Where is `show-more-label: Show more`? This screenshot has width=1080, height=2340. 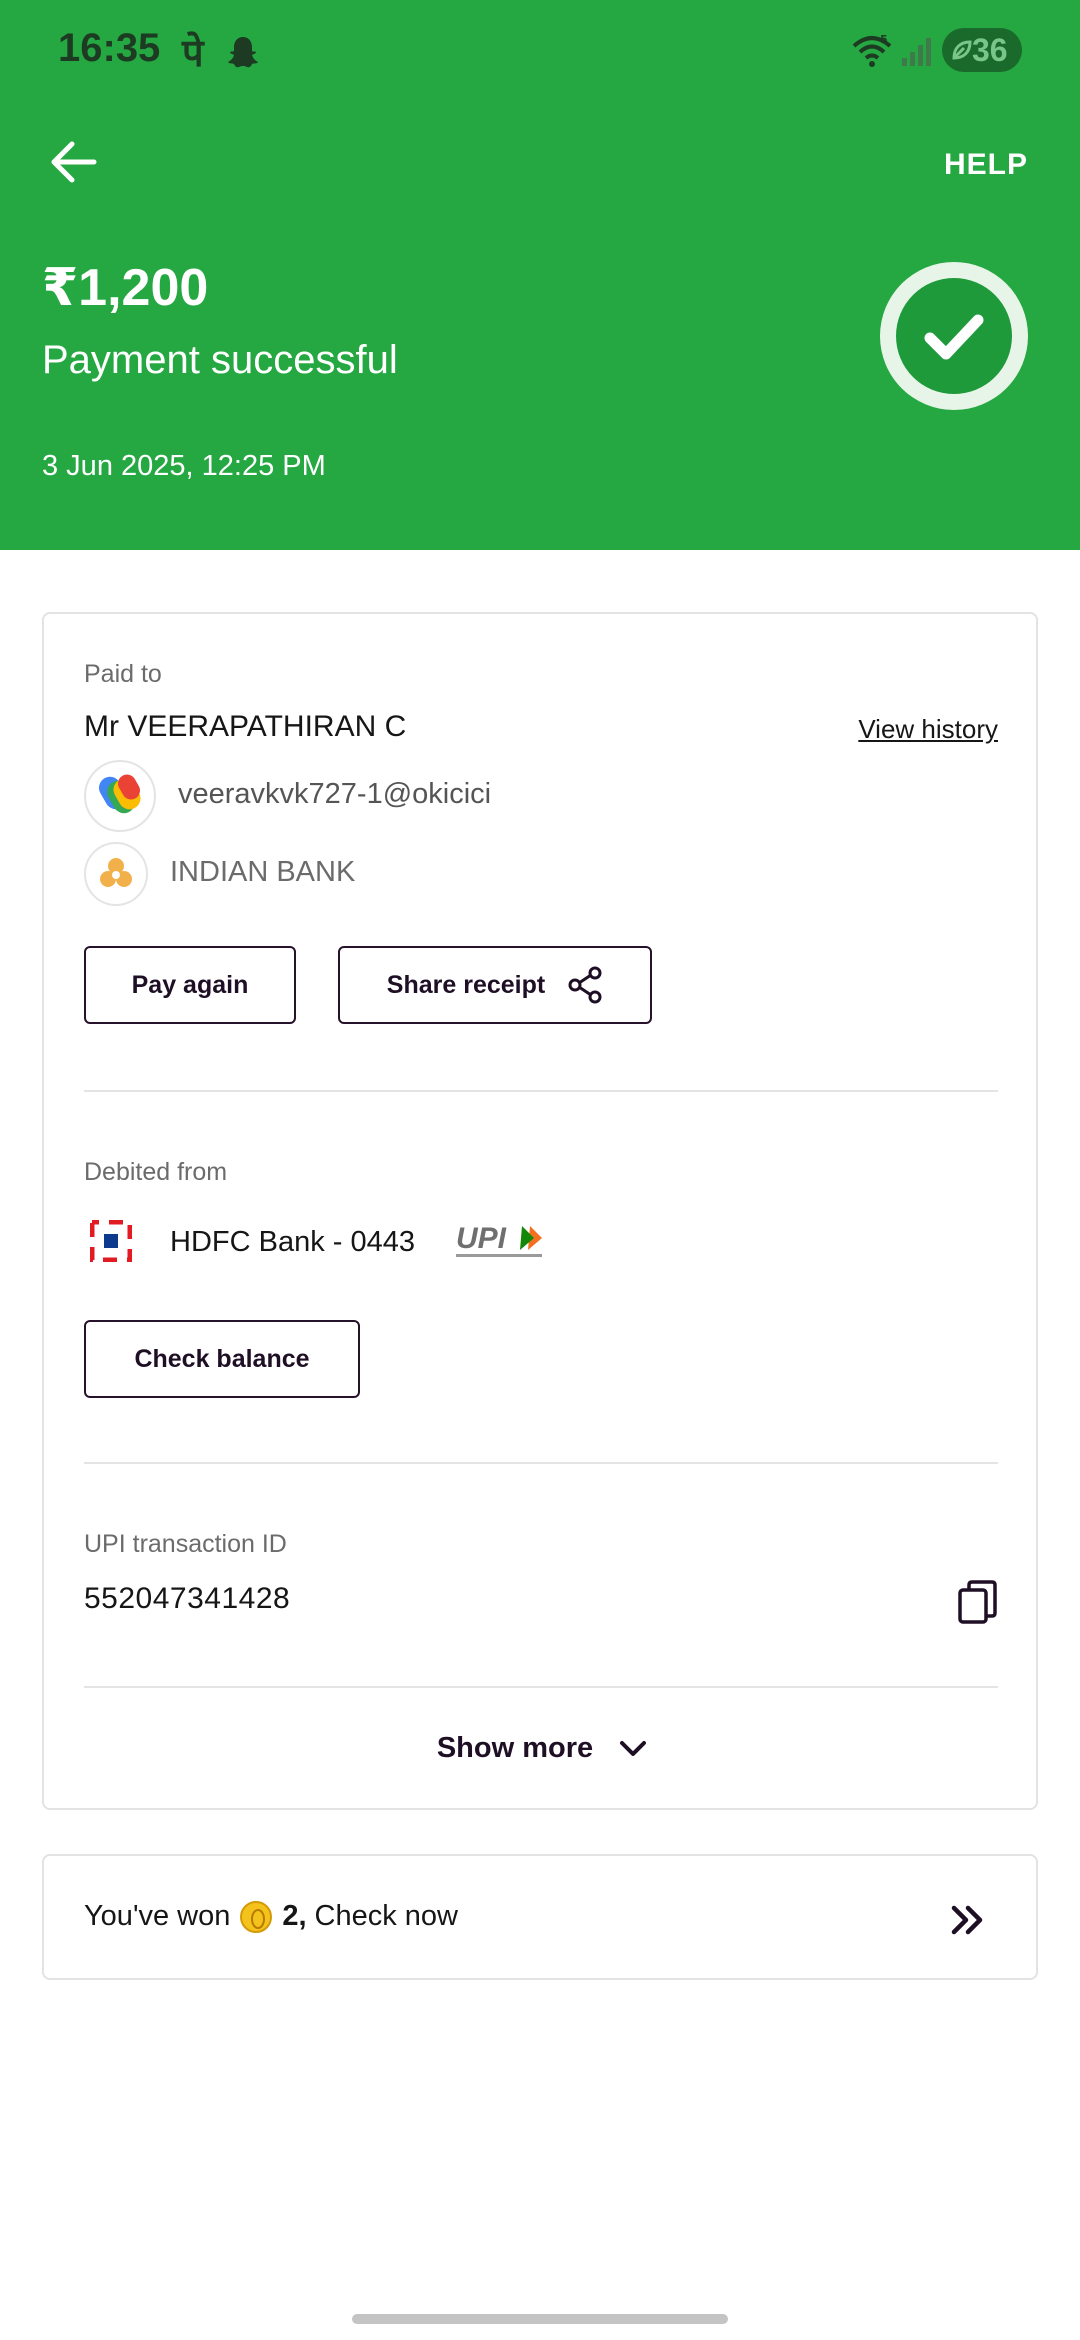
show-more-label: Show more is located at coordinates (515, 1748).